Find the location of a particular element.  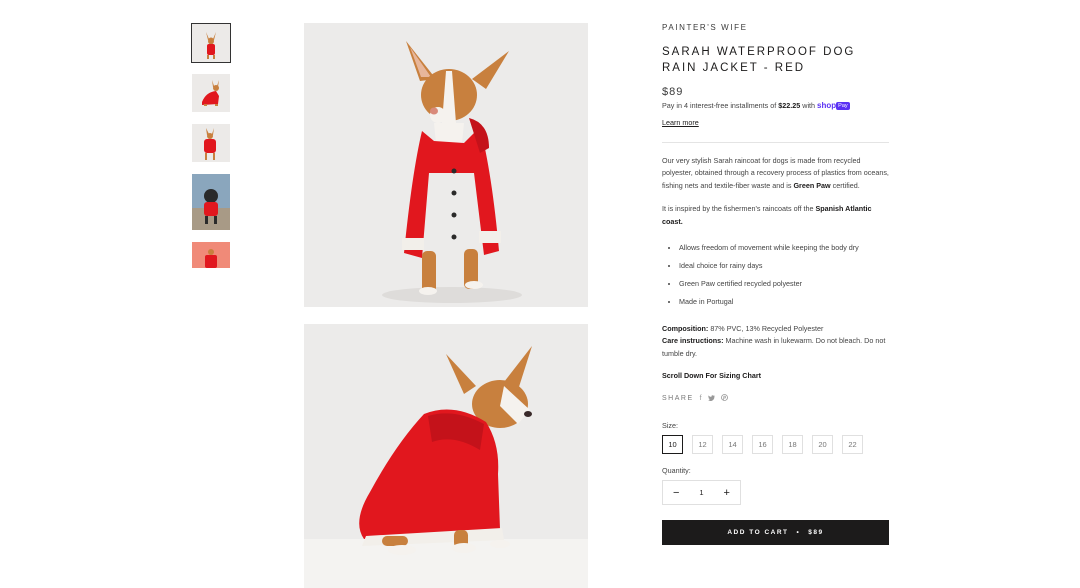

composition-label: Composition: is located at coordinates (685, 329).